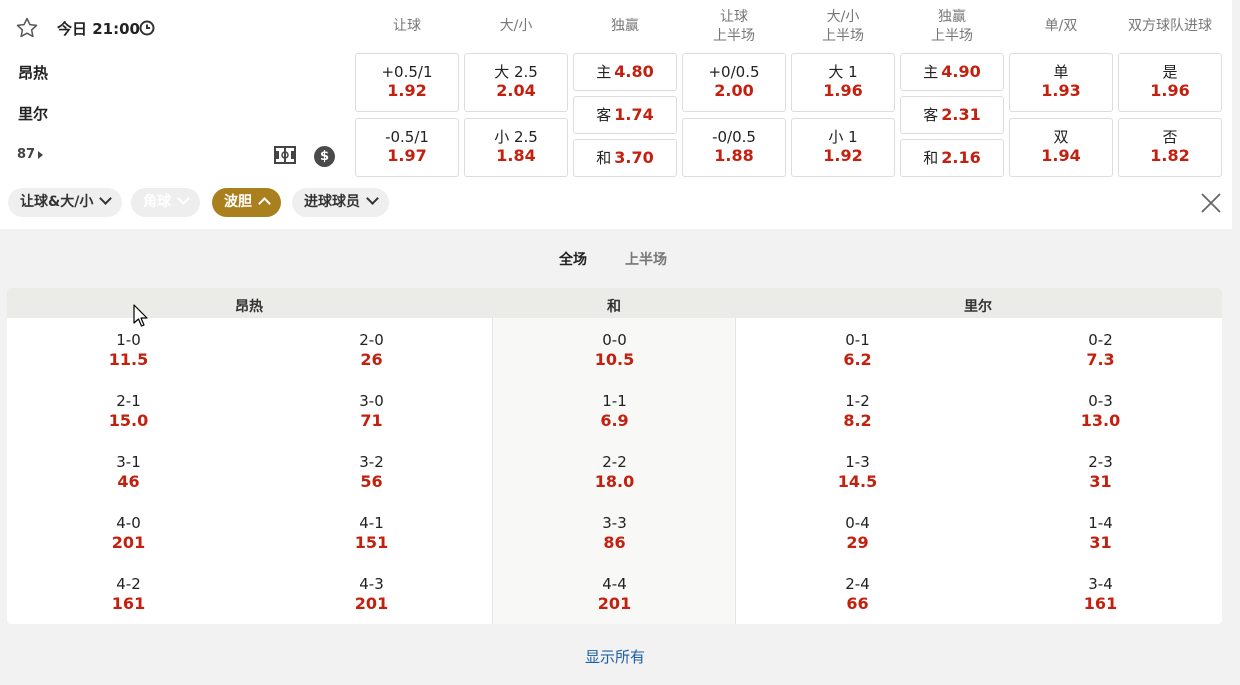 The height and width of the screenshot is (685, 1240). Describe the element at coordinates (857, 462) in the screenshot. I see `score-label: 1-3` at that location.